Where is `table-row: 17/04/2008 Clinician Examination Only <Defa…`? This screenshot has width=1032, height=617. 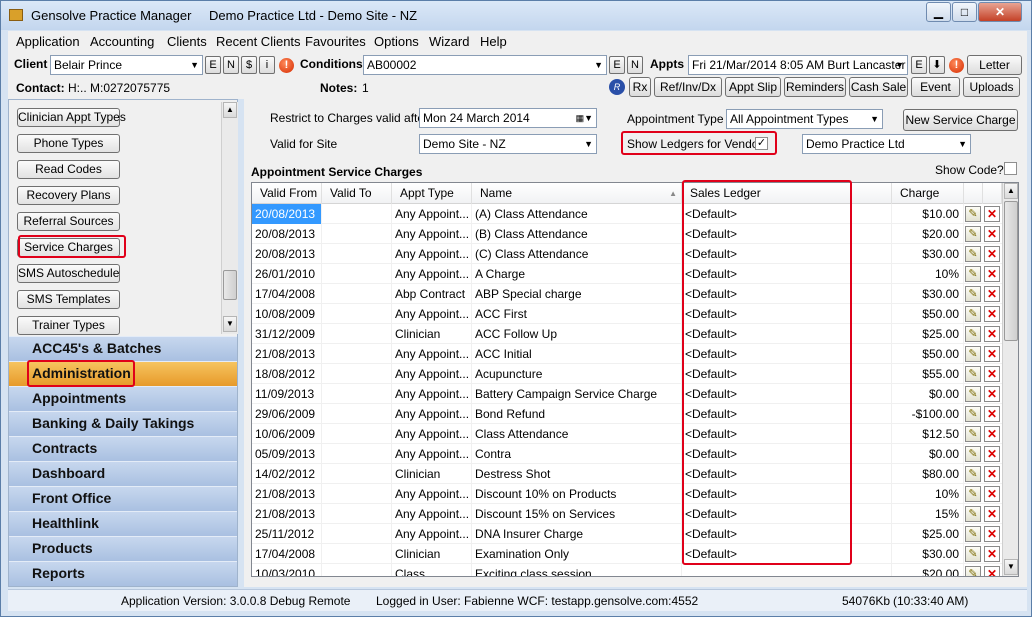
table-row: 17/04/2008 Clinician Examination Only <Defa… is located at coordinates (627, 554).